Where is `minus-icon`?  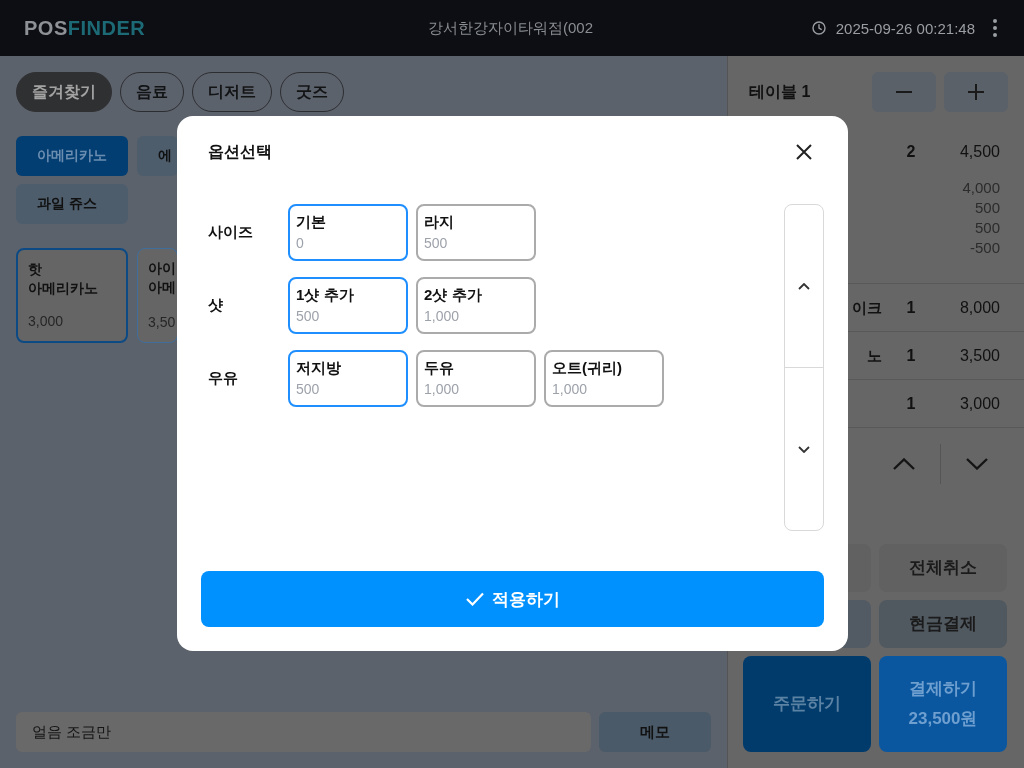 minus-icon is located at coordinates (904, 92).